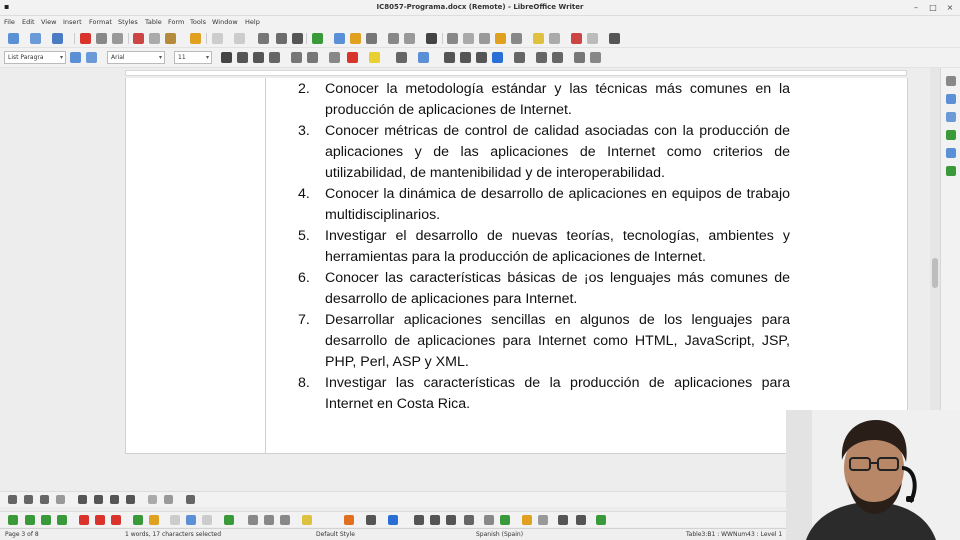  What do you see at coordinates (154, 38) in the screenshot?
I see `copy-icon` at bounding box center [154, 38].